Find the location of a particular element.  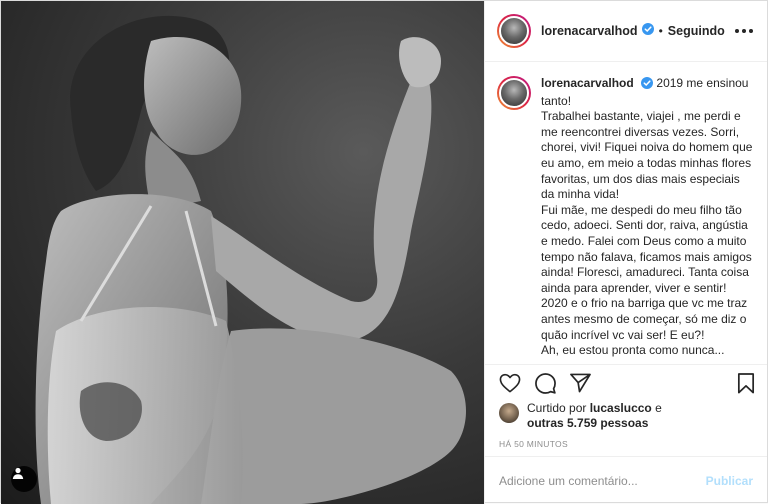

share-icon is located at coordinates (580, 383).